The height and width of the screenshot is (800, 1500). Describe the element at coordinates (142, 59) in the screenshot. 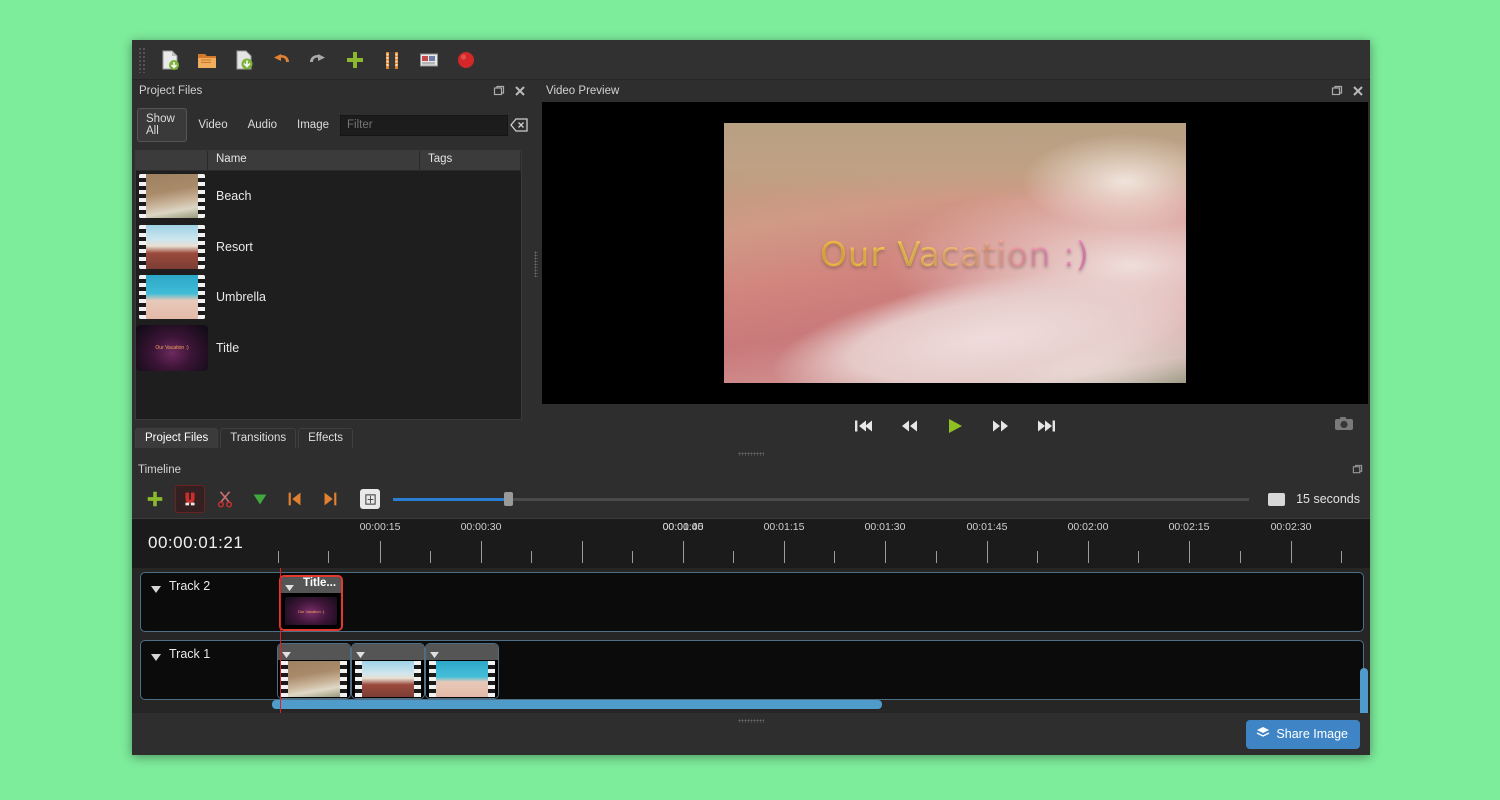

I see `toolbar-grip` at that location.